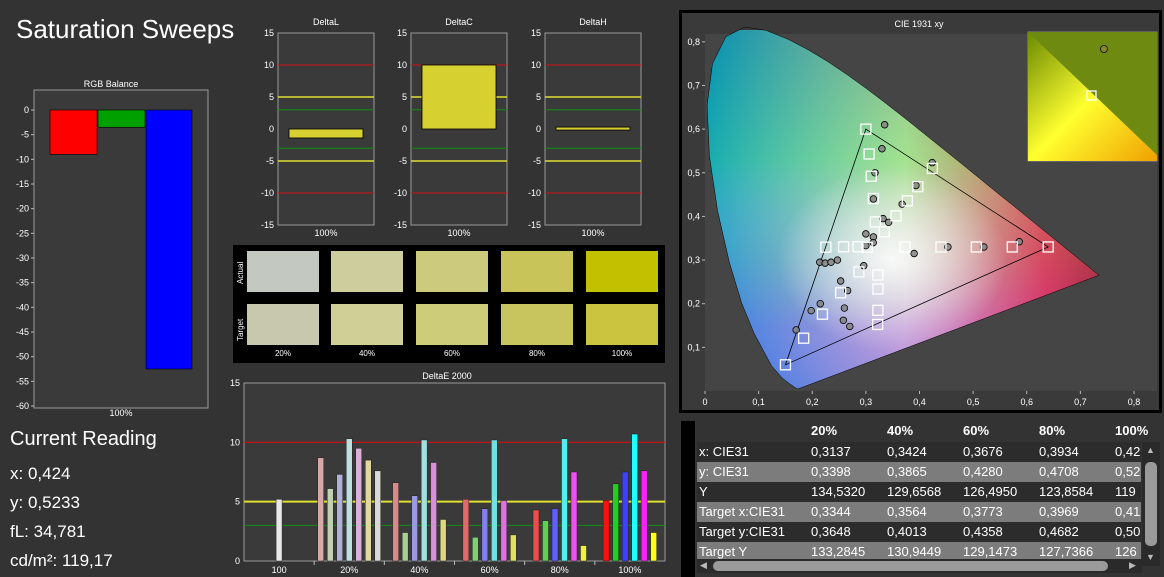  What do you see at coordinates (22, 406) in the screenshot?
I see `rgb-tick-label: -60` at bounding box center [22, 406].